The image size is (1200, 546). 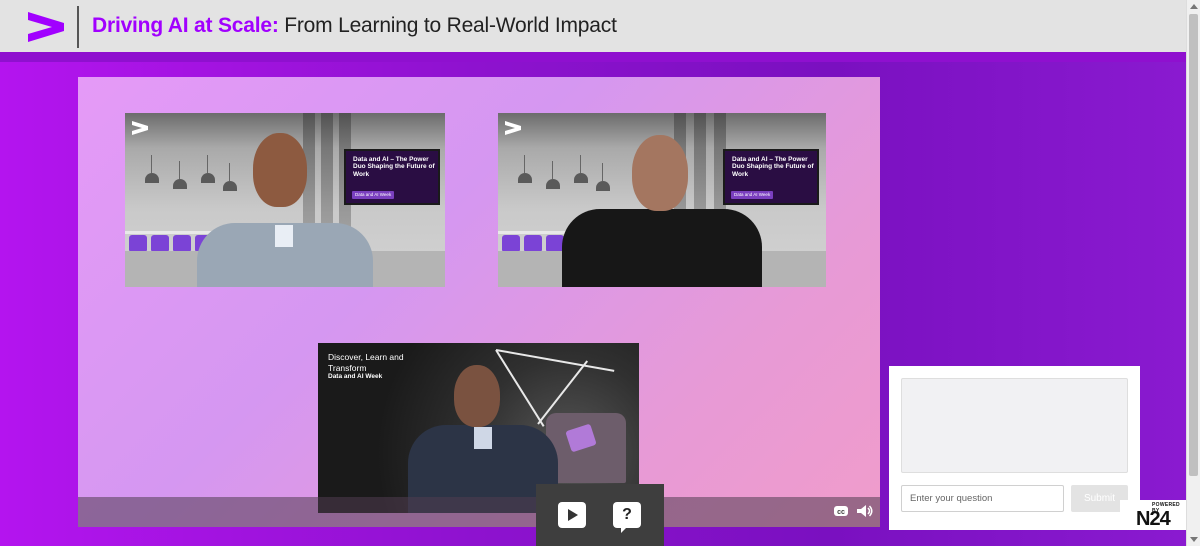 I want to click on player-control-bar: cc, so click(x=479, y=512).